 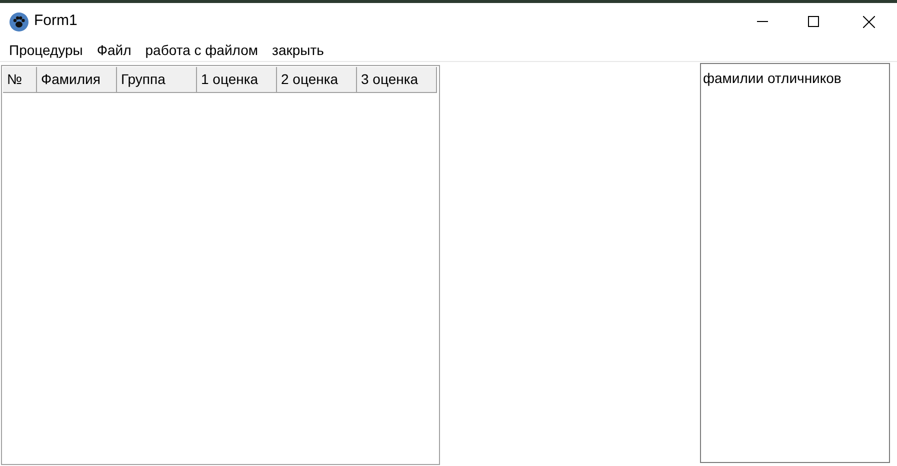 I want to click on maximize-icon, so click(x=813, y=21).